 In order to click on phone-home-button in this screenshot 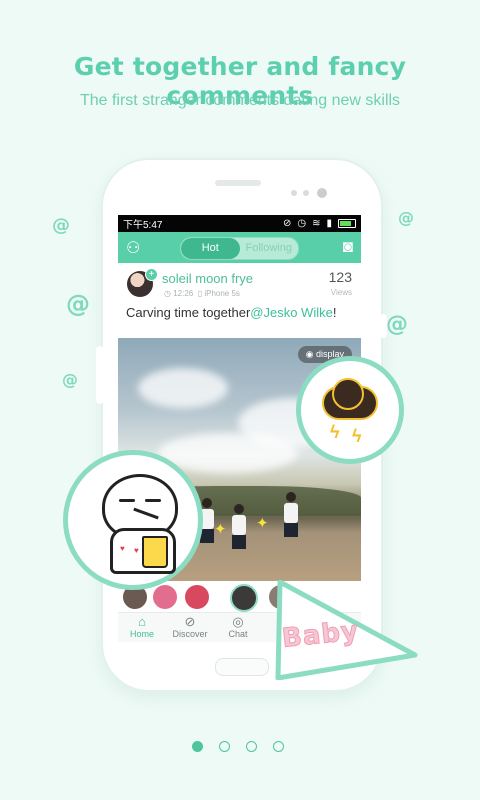, I will do `click(242, 667)`.